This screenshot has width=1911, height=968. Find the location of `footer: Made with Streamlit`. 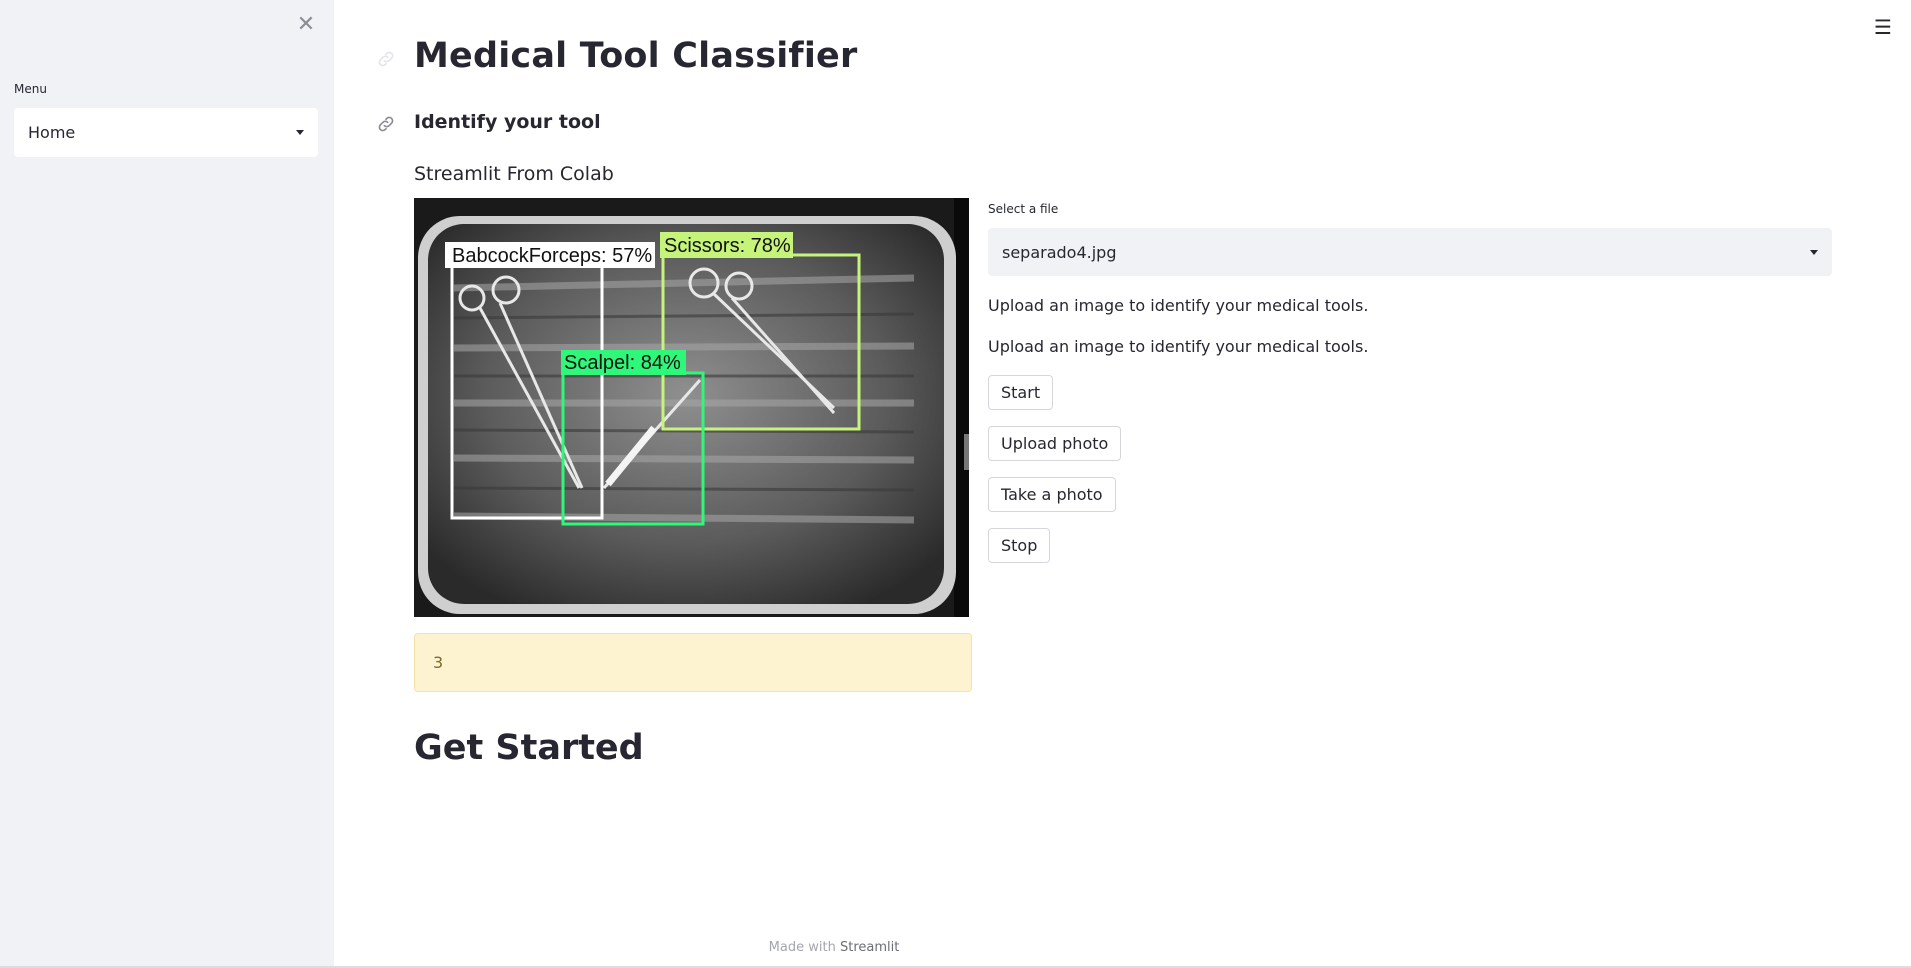

footer: Made with Streamlit is located at coordinates (834, 947).